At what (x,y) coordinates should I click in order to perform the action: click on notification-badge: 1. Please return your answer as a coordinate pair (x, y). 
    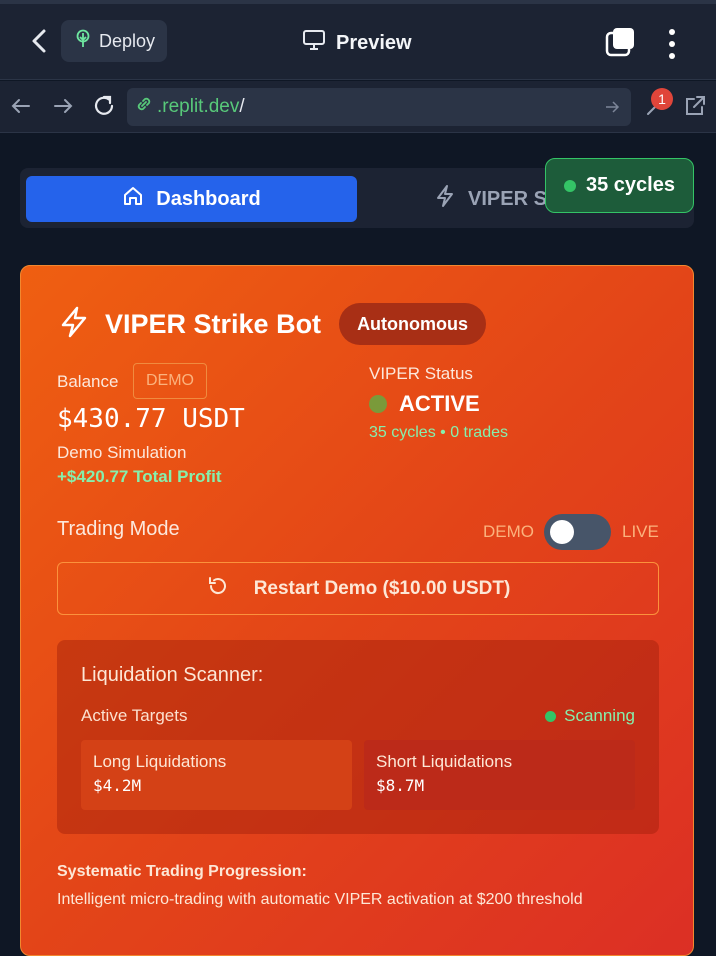
    Looking at the image, I should click on (662, 99).